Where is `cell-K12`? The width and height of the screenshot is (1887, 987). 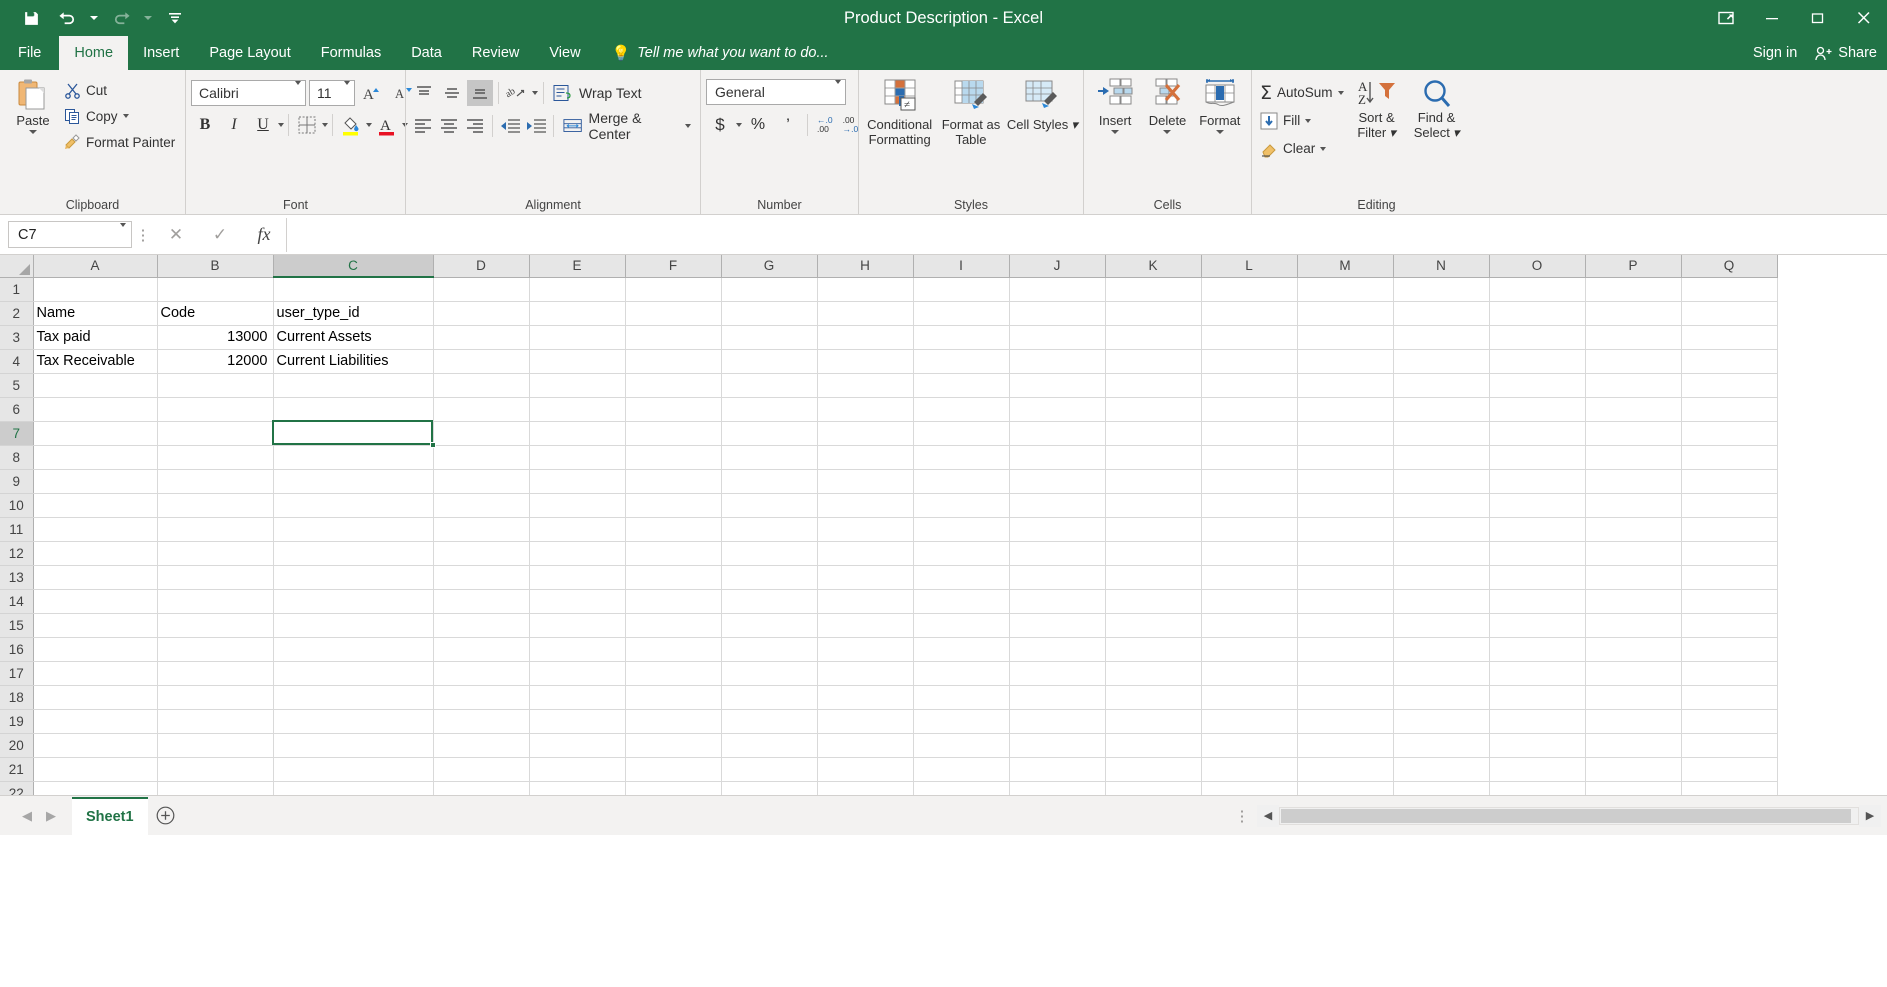
cell-K12 is located at coordinates (1153, 553).